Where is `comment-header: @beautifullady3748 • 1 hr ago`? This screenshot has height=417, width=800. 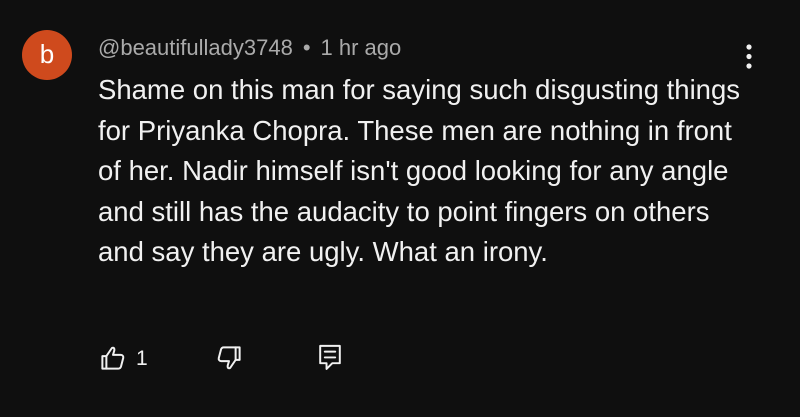
comment-header: @beautifullady3748 • 1 hr ago is located at coordinates (249, 48).